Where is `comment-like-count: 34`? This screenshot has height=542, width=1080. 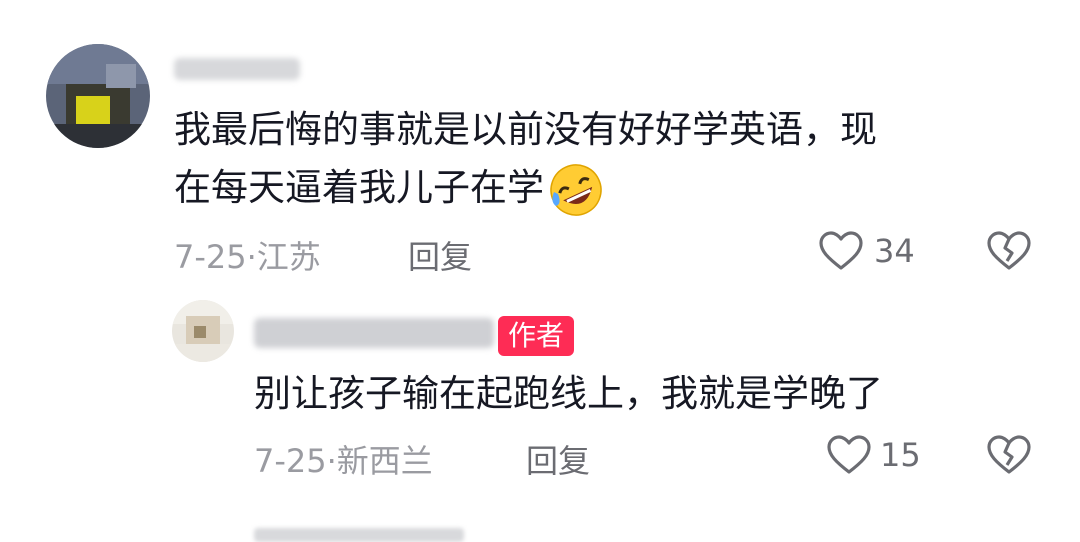 comment-like-count: 34 is located at coordinates (894, 251).